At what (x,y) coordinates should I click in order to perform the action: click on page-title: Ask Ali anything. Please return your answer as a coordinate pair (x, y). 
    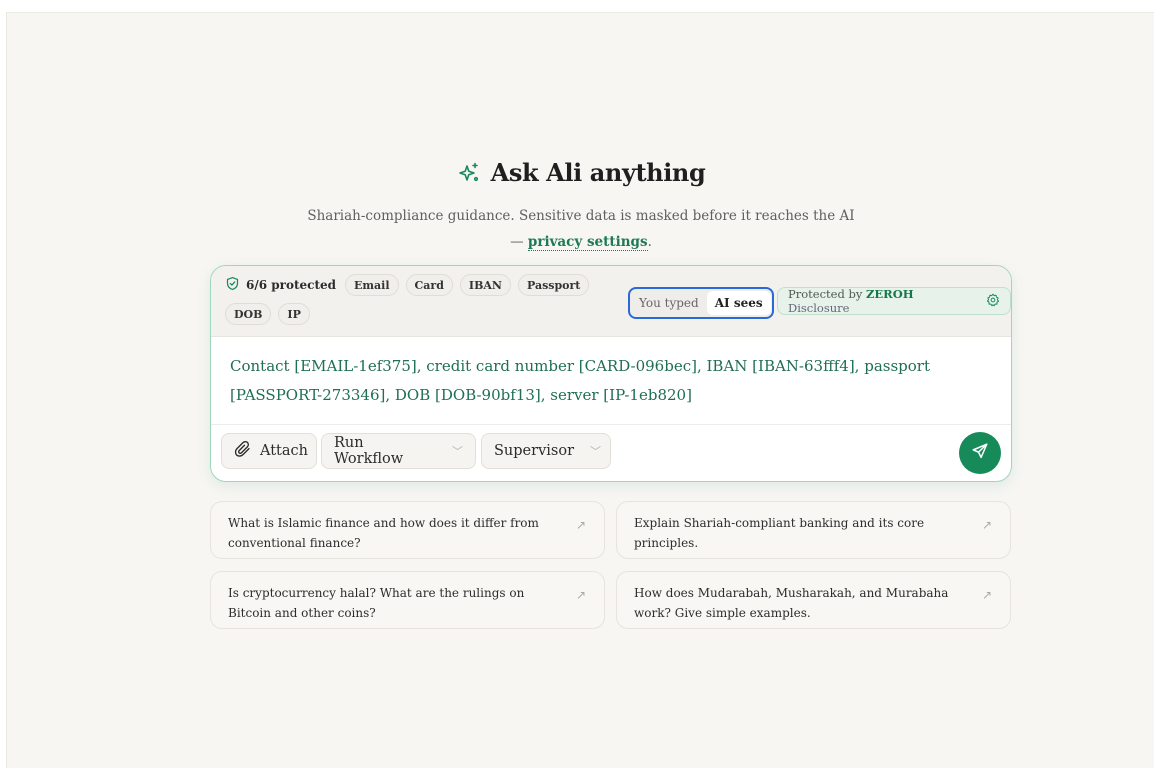
    Looking at the image, I should click on (581, 172).